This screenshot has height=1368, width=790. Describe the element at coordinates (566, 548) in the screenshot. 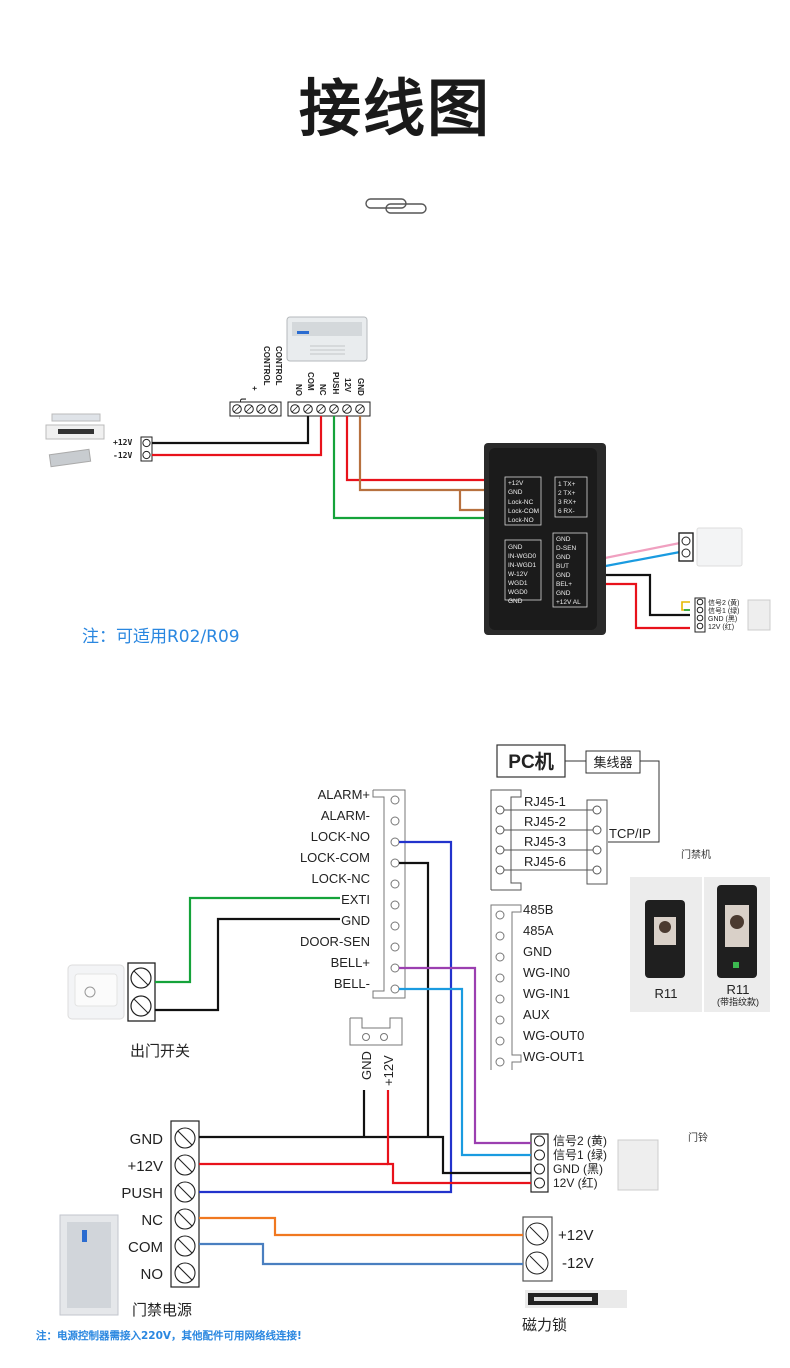

I see `svg-text: D-SEN` at that location.